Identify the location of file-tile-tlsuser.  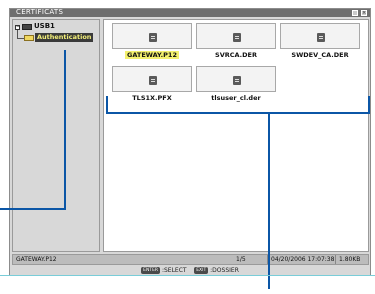
(236, 79).